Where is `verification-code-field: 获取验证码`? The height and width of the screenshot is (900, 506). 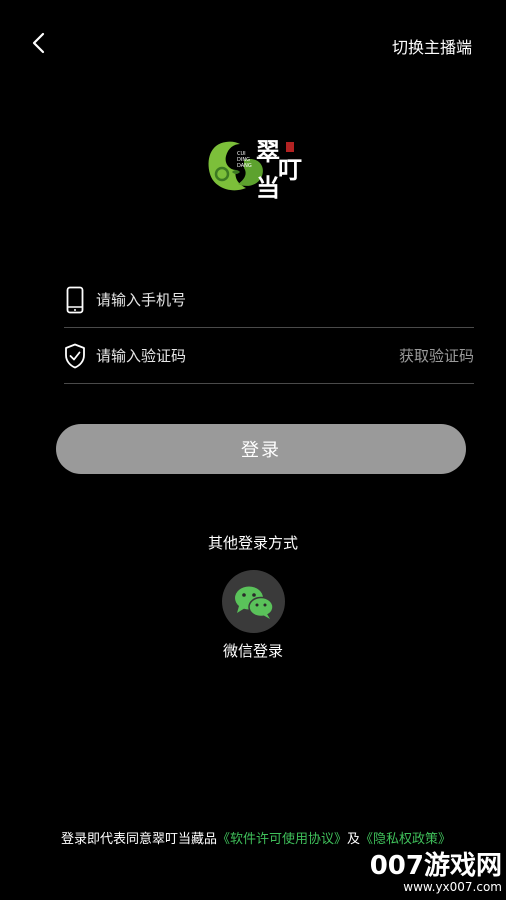 verification-code-field: 获取验证码 is located at coordinates (269, 356).